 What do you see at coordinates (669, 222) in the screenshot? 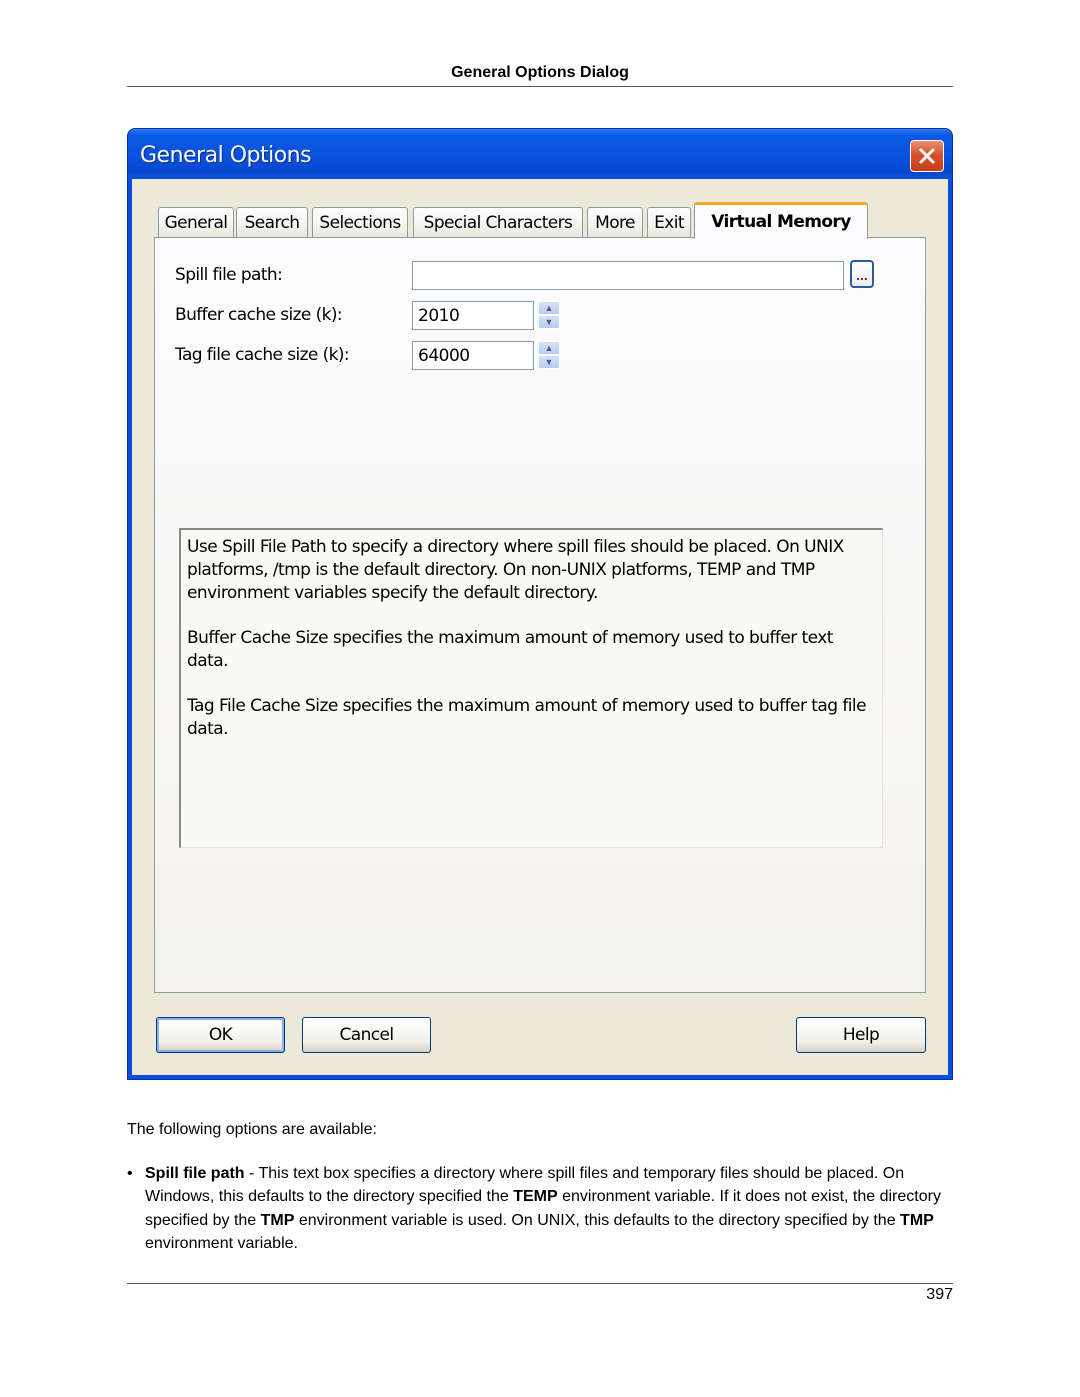
I see `tab-exit: Exit` at bounding box center [669, 222].